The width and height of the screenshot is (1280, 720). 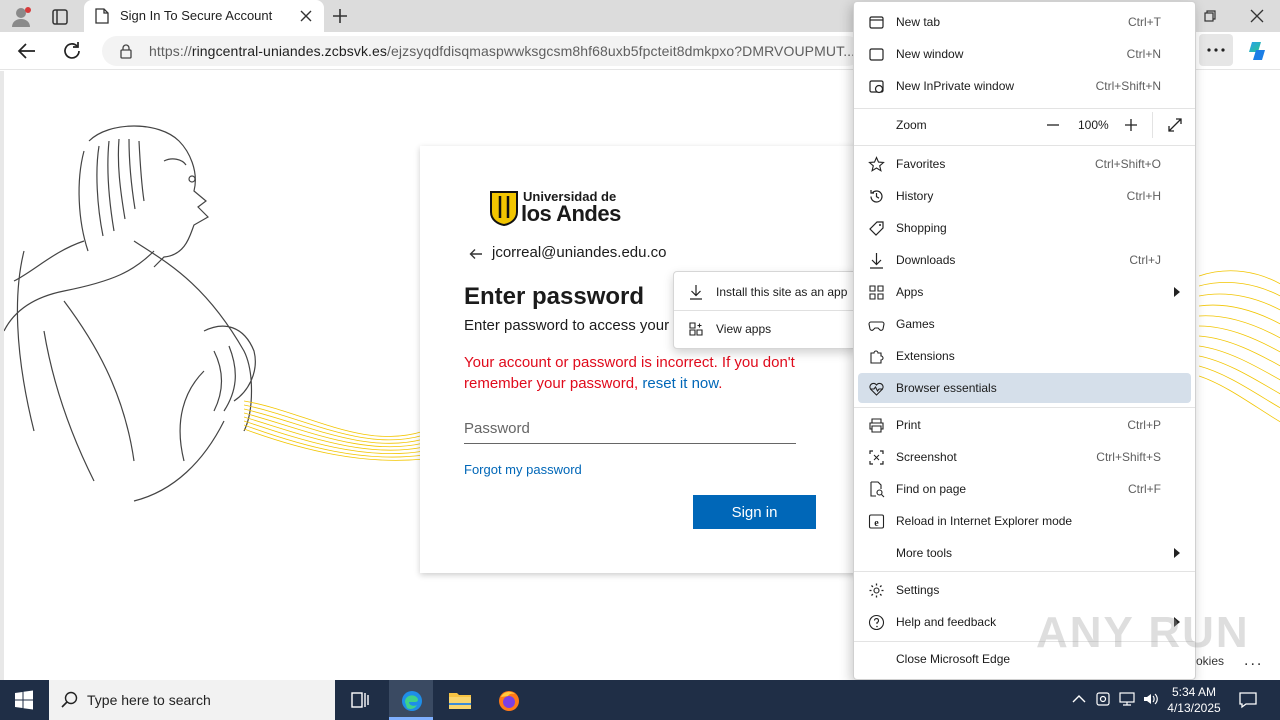 I want to click on founder-illustration, so click(x=130, y=313).